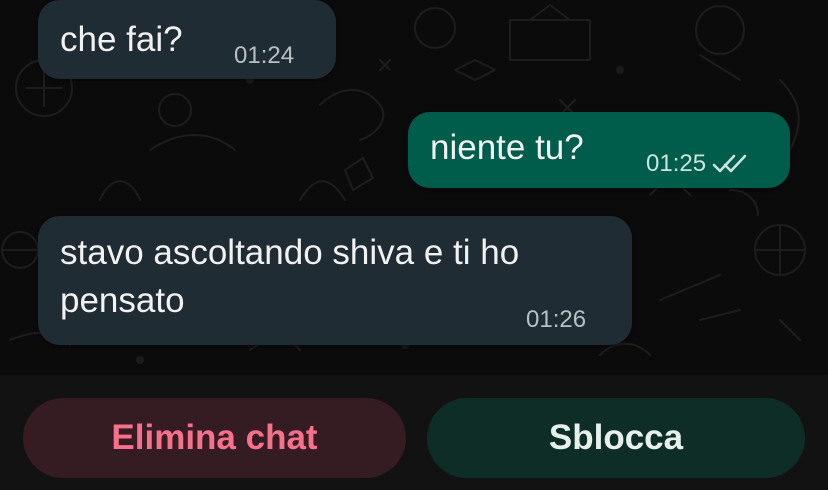 This screenshot has width=828, height=490. Describe the element at coordinates (676, 163) in the screenshot. I see `message-timestamp: 01:25` at that location.